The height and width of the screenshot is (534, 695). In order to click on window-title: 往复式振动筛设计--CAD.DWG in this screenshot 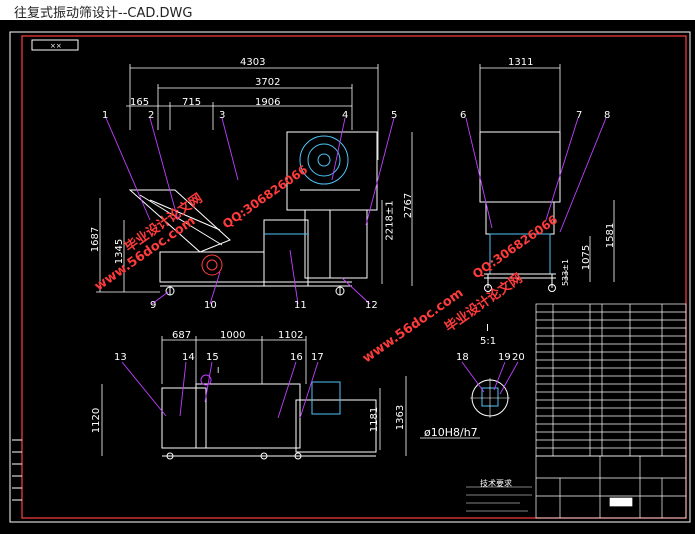, I will do `click(103, 13)`.